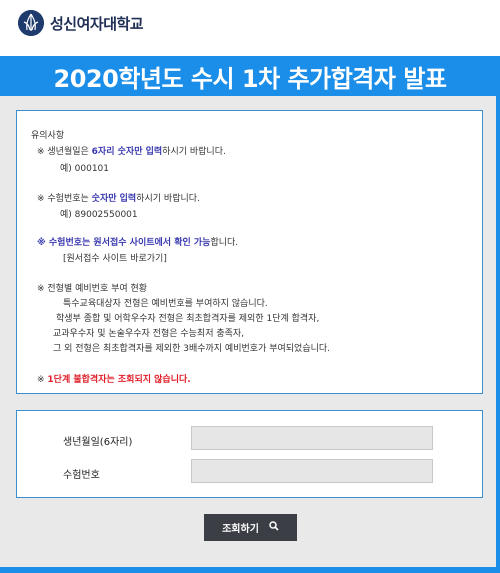 This screenshot has width=500, height=573. I want to click on notice-item-birth: ※ 생년월일은 6자리 숫자만 입력하시기 바랍니다., so click(131, 150).